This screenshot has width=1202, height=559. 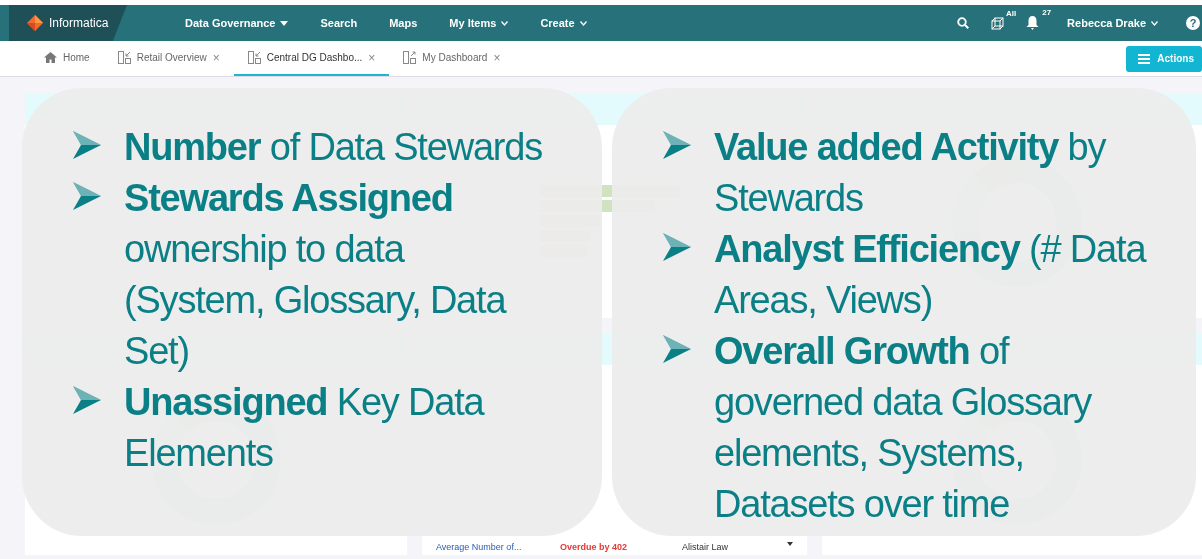 I want to click on bullet-text: Overall Growth of governed data Glossary elements, Systems, Datasets over time, so click(x=903, y=428).